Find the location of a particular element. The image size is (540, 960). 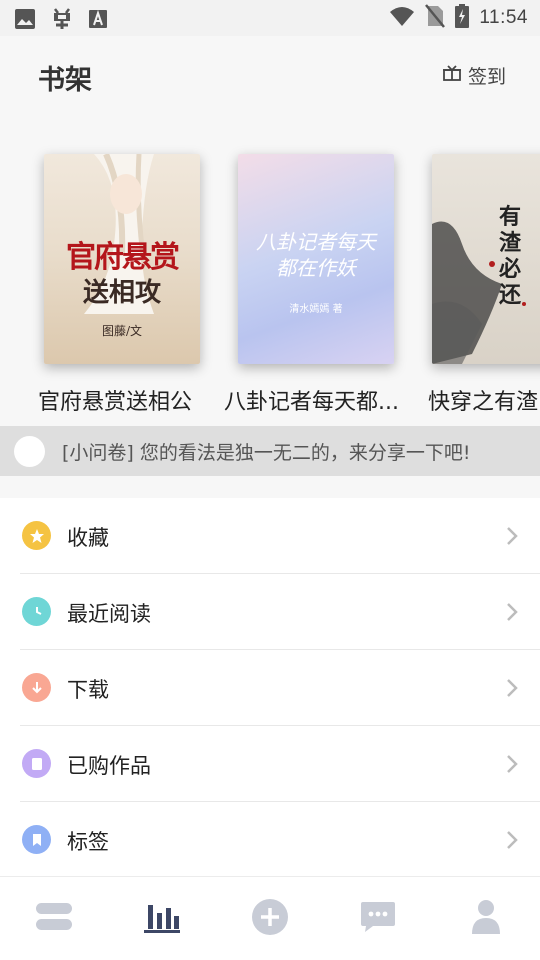

bottom-navigation is located at coordinates (270, 918).